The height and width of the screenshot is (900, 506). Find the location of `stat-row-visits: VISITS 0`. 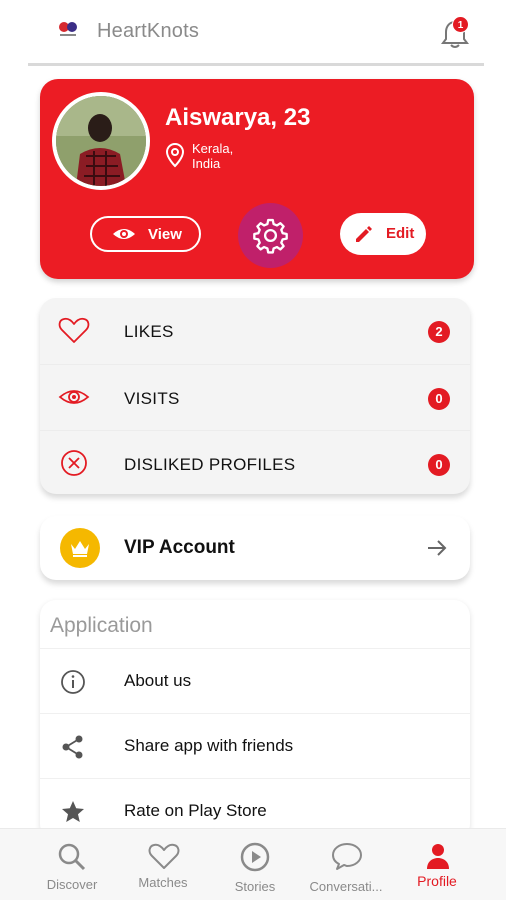

stat-row-visits: VISITS 0 is located at coordinates (255, 396).